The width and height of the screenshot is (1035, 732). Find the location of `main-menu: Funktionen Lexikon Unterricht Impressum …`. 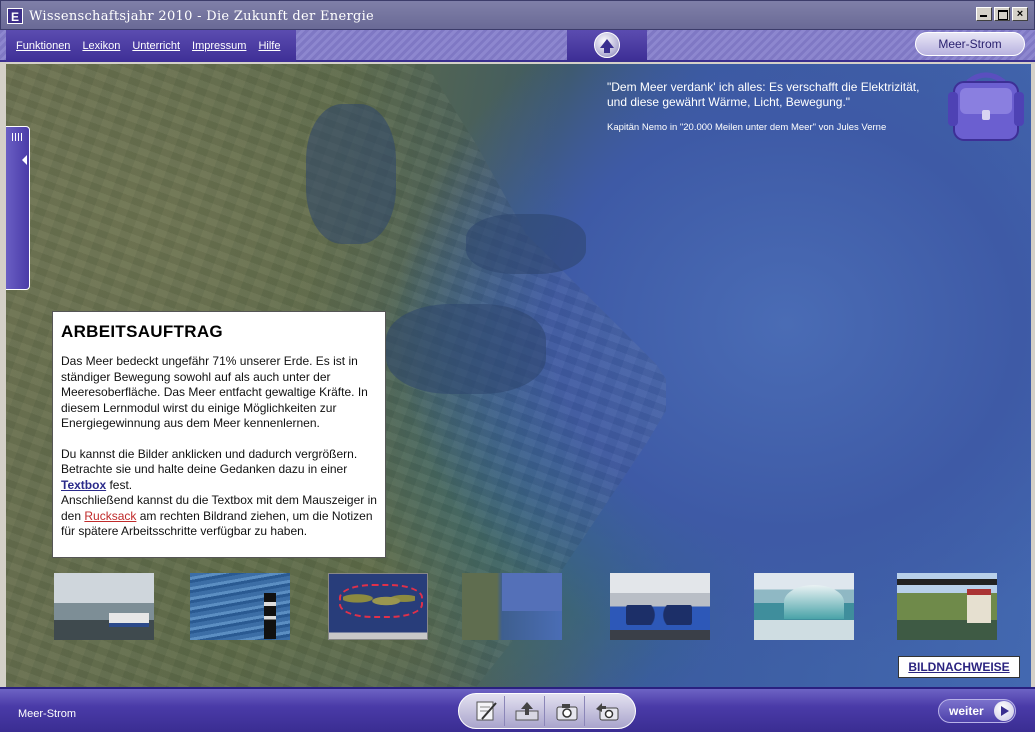

main-menu: Funktionen Lexikon Unterricht Impressum … is located at coordinates (151, 46).